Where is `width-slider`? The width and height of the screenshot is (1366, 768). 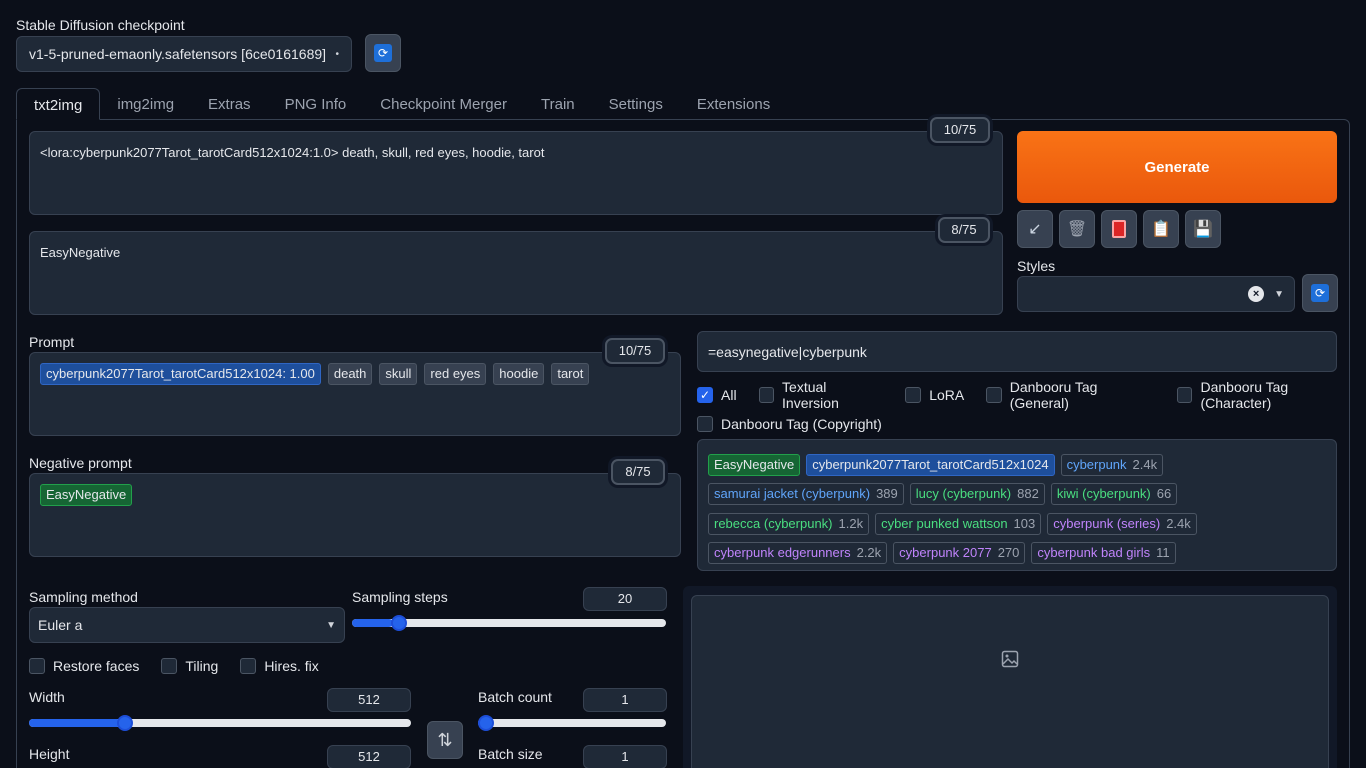
width-slider is located at coordinates (220, 723).